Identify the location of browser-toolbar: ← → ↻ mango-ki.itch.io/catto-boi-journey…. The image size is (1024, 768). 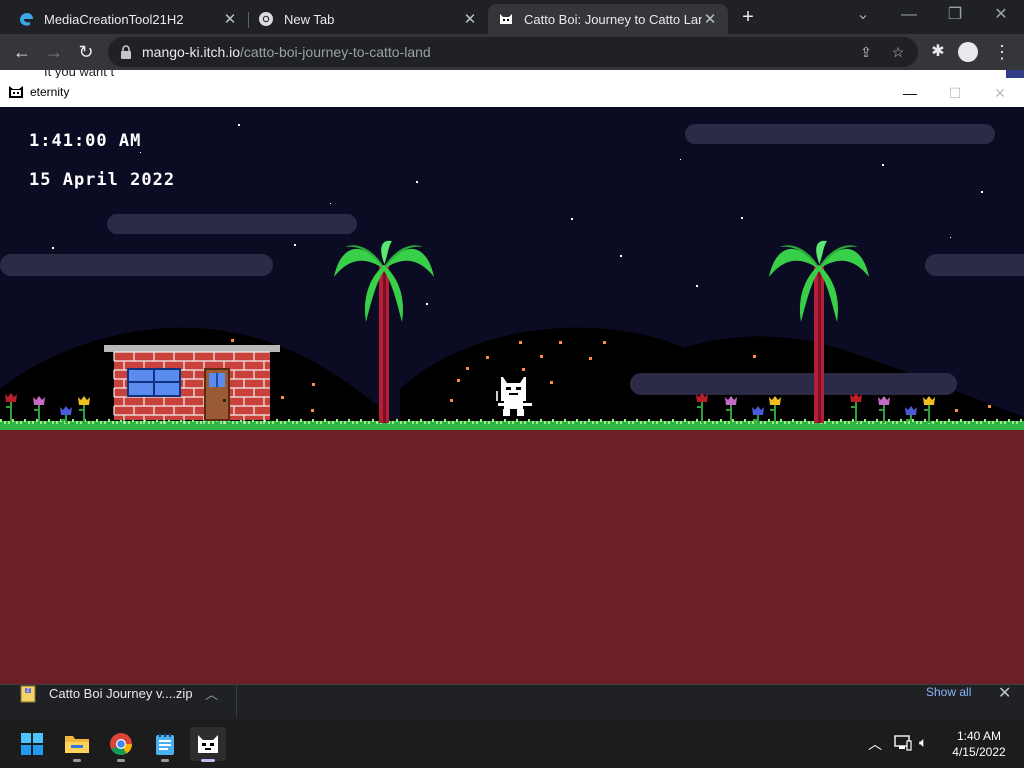
(512, 52).